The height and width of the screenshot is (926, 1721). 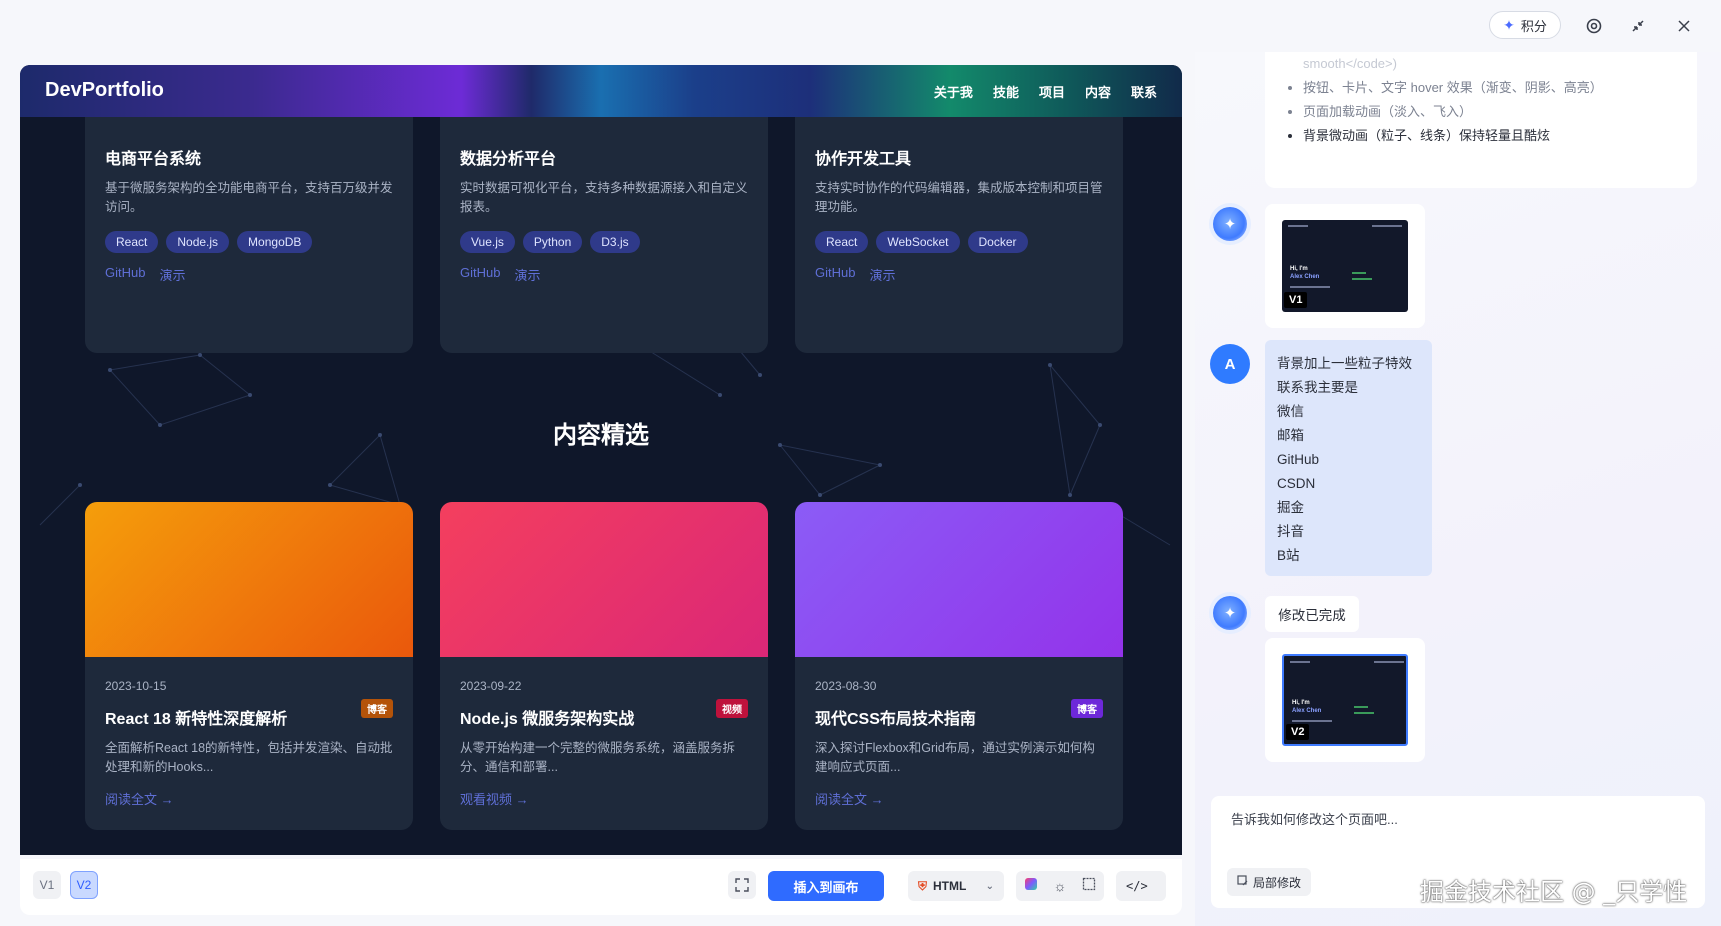 I want to click on version-v1-button: V1, so click(x=47, y=885).